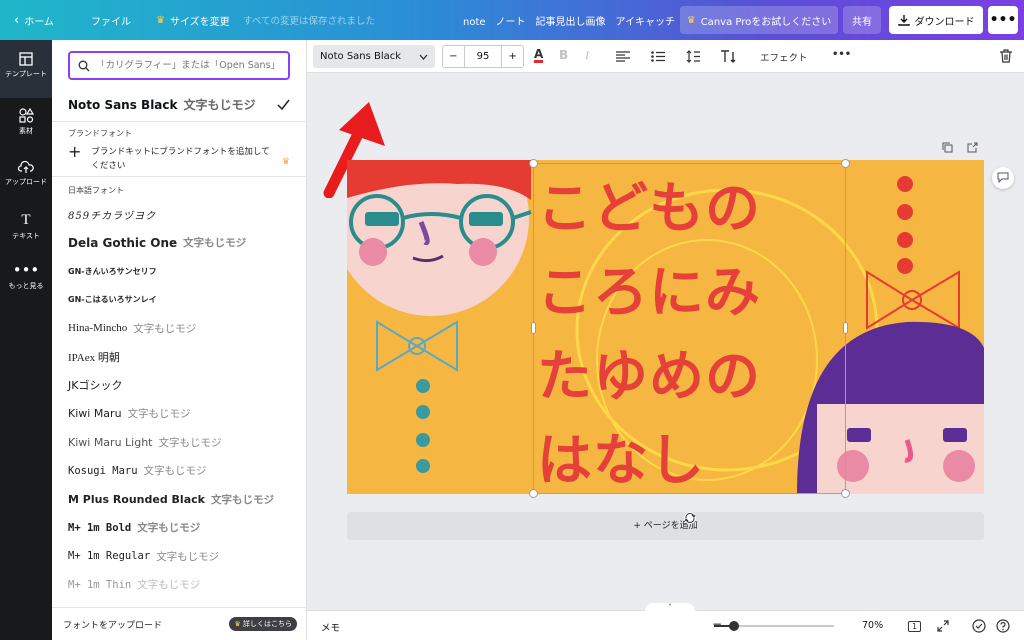  Describe the element at coordinates (717, 624) in the screenshot. I see `zoom-minus-icon: −` at that location.